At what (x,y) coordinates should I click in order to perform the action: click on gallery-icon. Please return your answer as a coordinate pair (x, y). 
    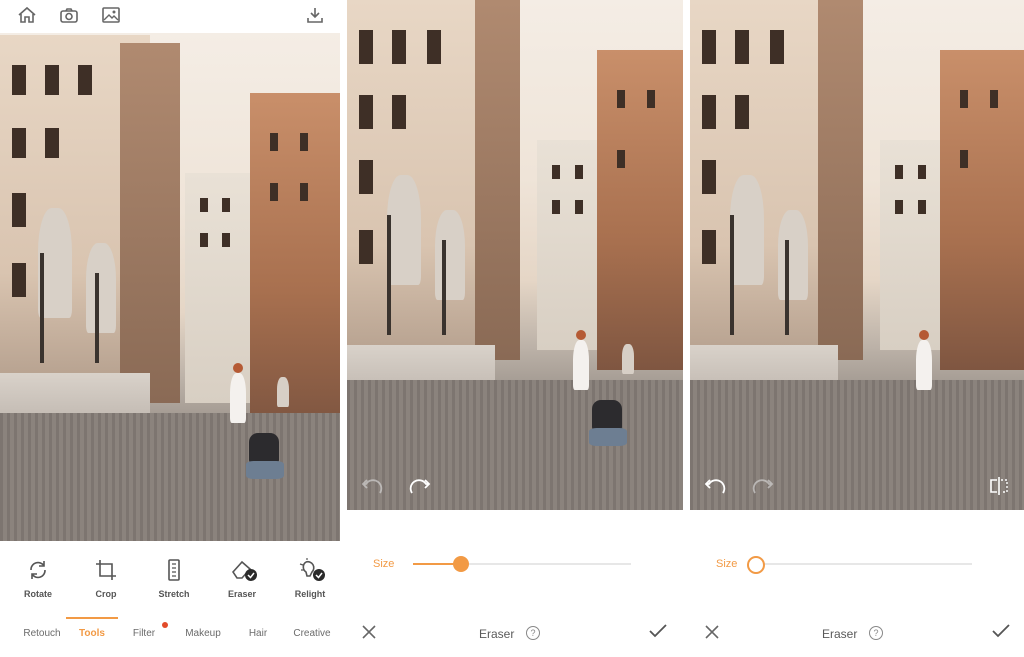
    Looking at the image, I should click on (111, 15).